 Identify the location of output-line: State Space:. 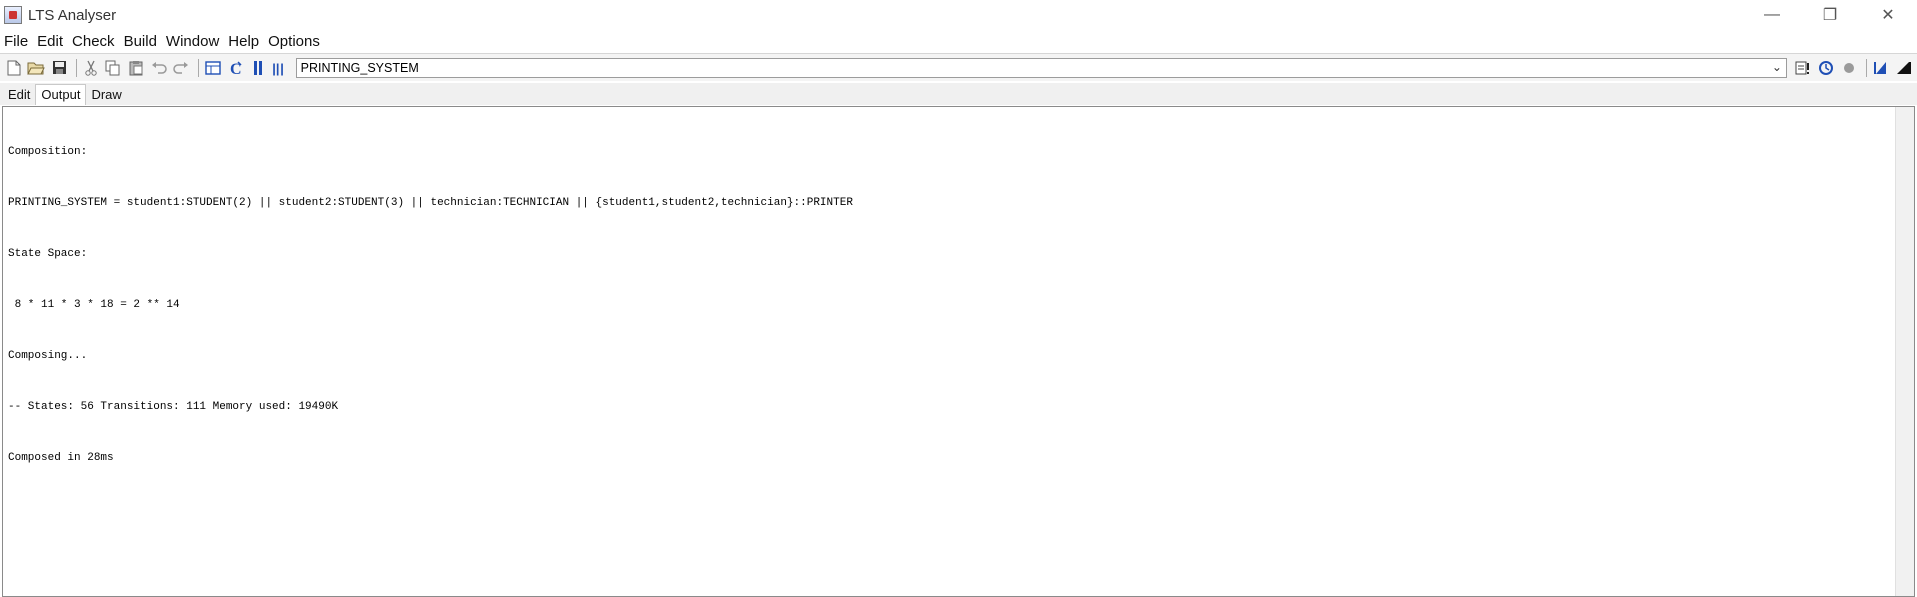
(48, 254).